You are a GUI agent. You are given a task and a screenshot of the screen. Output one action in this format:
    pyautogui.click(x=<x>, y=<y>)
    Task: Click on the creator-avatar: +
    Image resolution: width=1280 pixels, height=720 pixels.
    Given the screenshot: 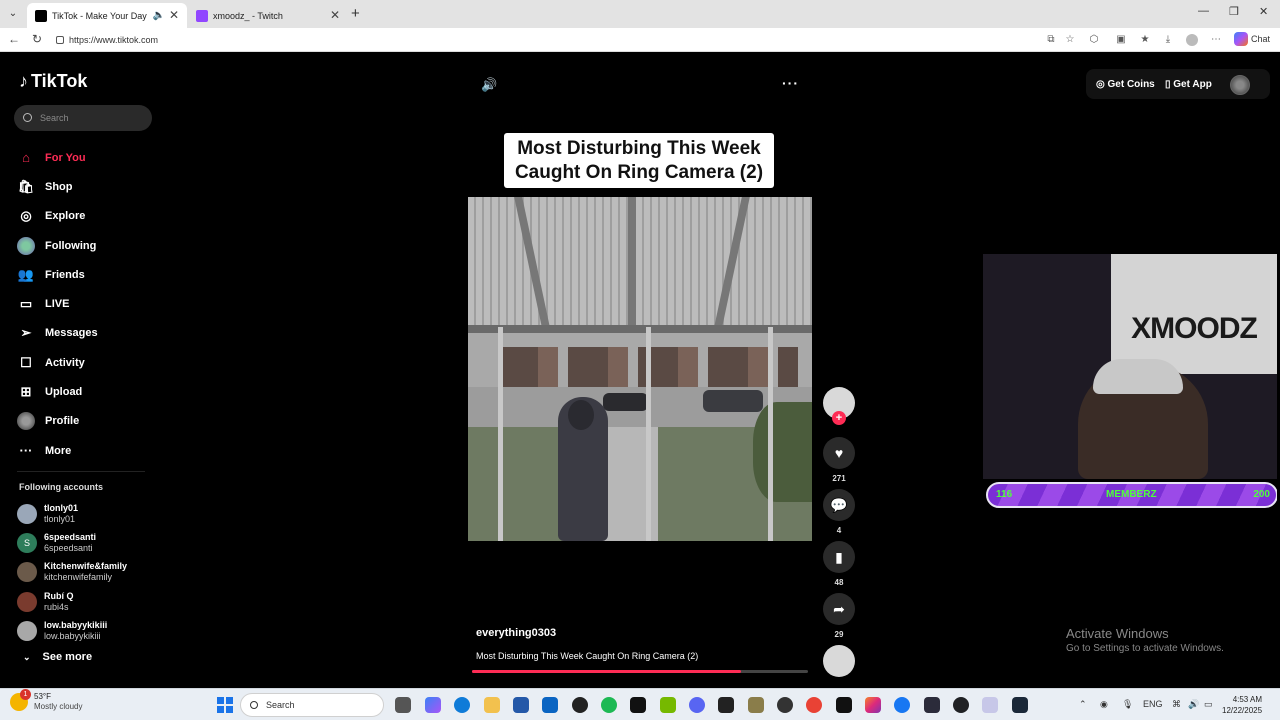 What is the action you would take?
    pyautogui.click(x=839, y=406)
    